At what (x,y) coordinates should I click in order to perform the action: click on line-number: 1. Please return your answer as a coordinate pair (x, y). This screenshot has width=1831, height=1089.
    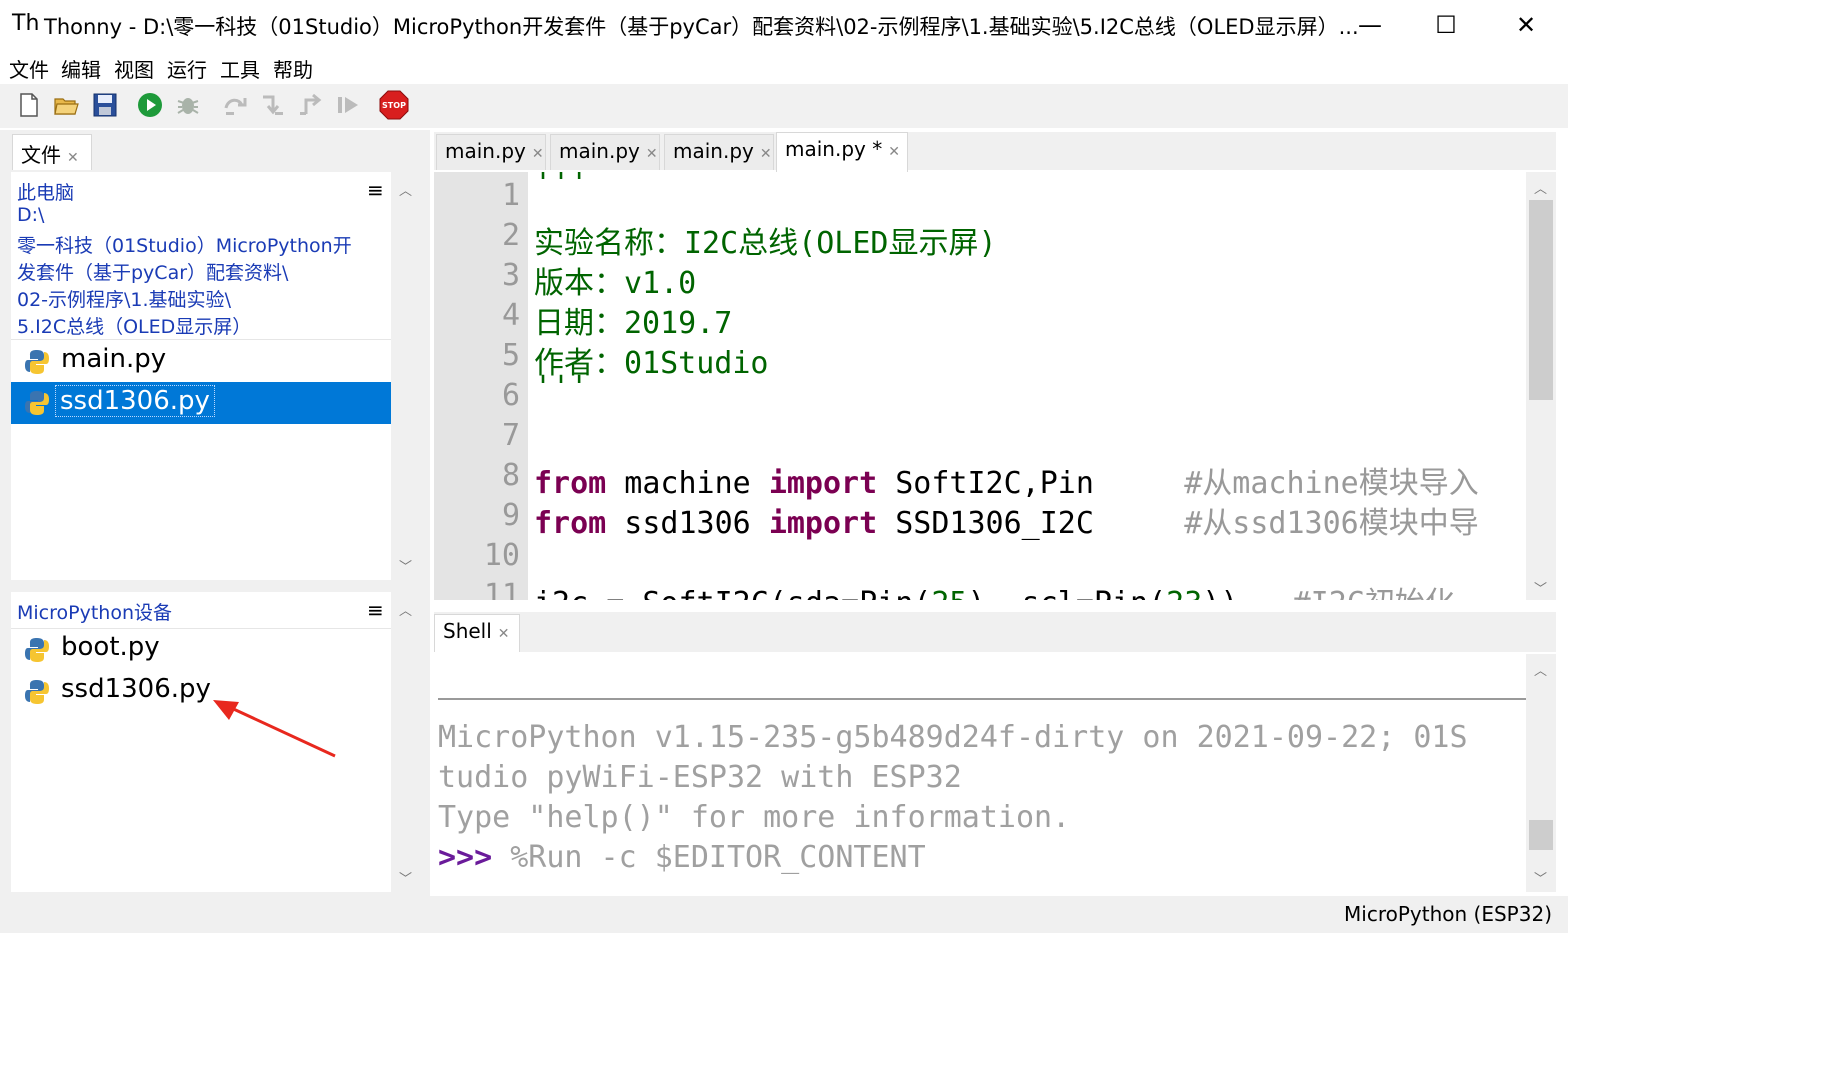
    Looking at the image, I should click on (510, 195).